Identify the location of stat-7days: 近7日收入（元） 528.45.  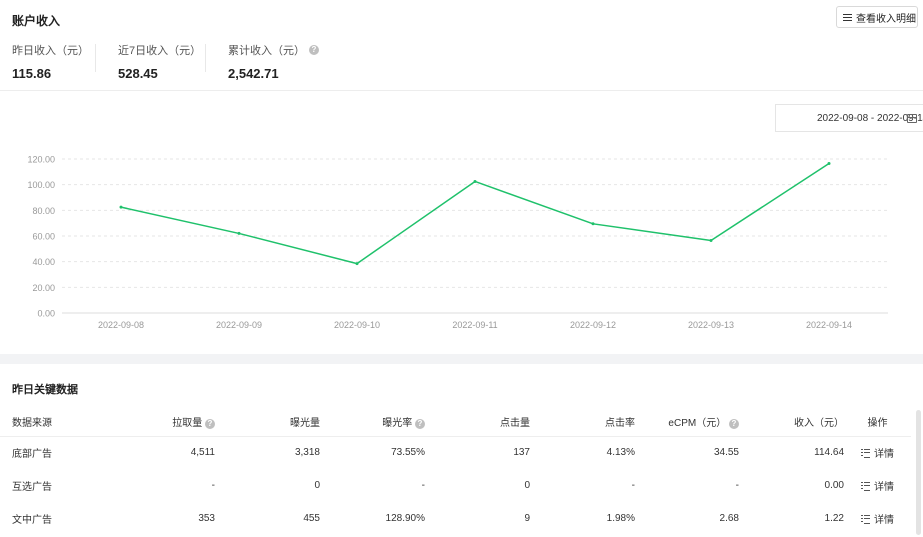
(159, 61).